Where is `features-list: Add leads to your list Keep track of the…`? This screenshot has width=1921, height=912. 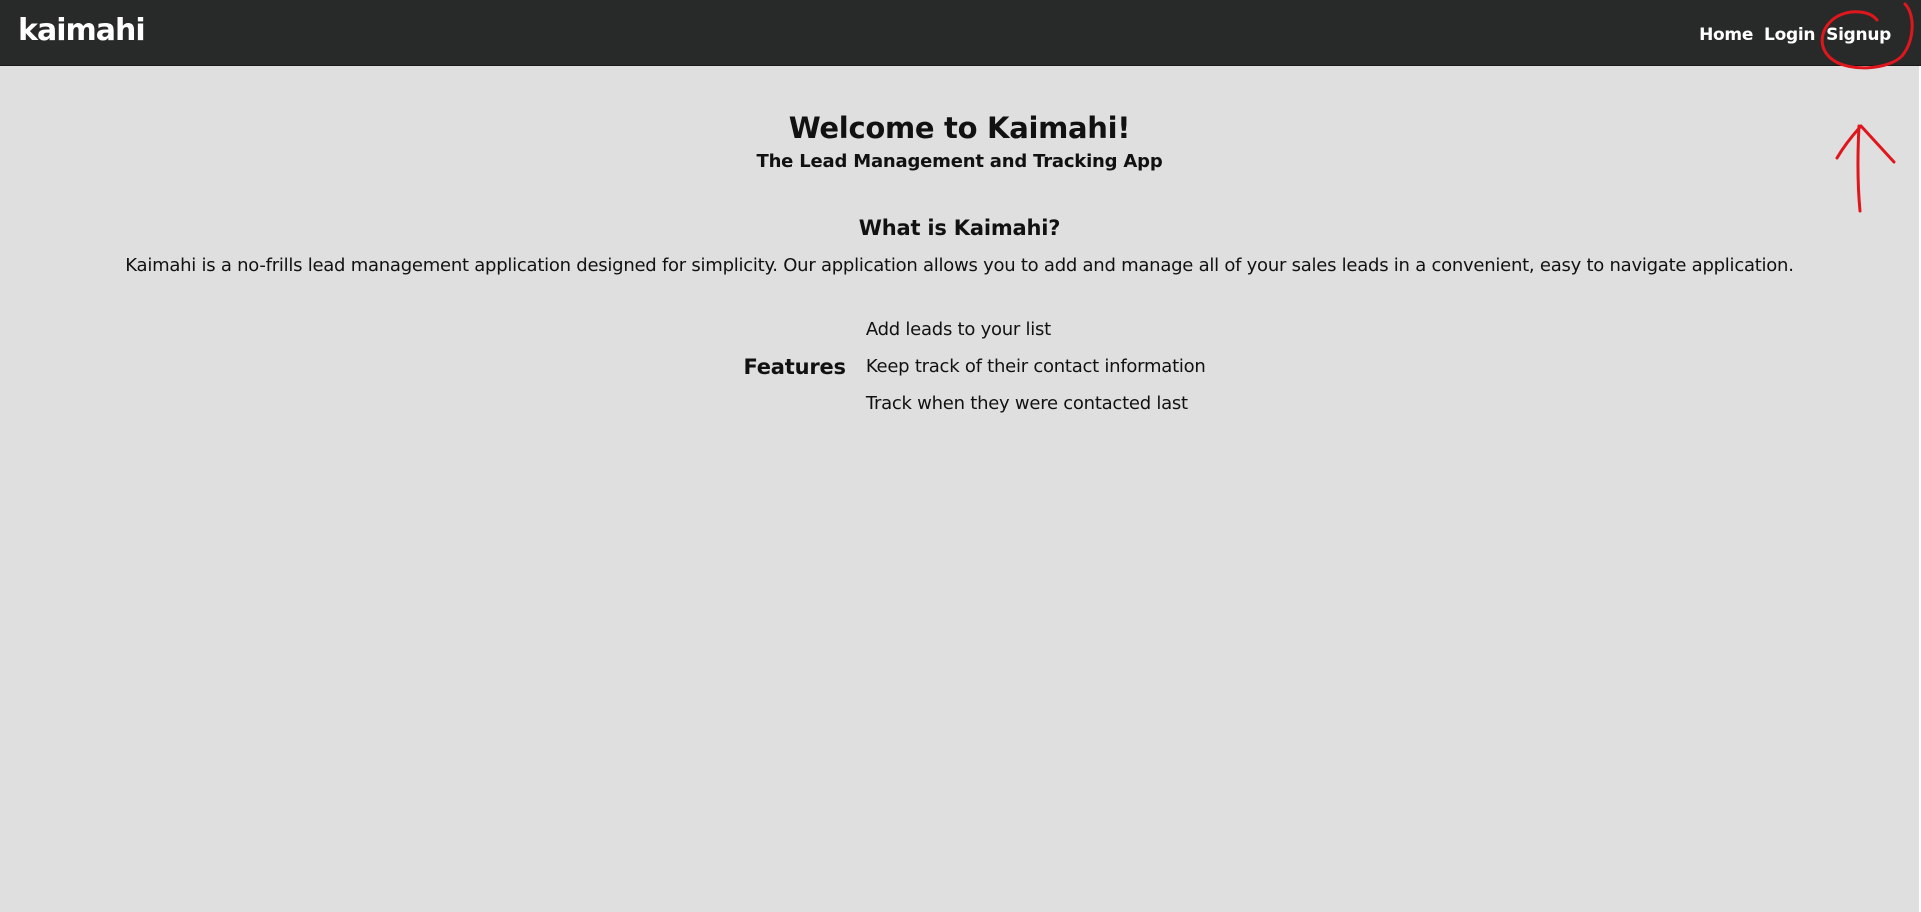 features-list: Add leads to your list Keep track of the… is located at coordinates (1036, 366).